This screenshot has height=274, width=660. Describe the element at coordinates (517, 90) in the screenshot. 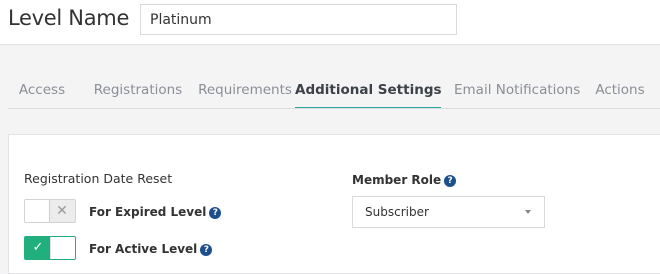

I see `tab-email-notifications: Email Notifications` at that location.